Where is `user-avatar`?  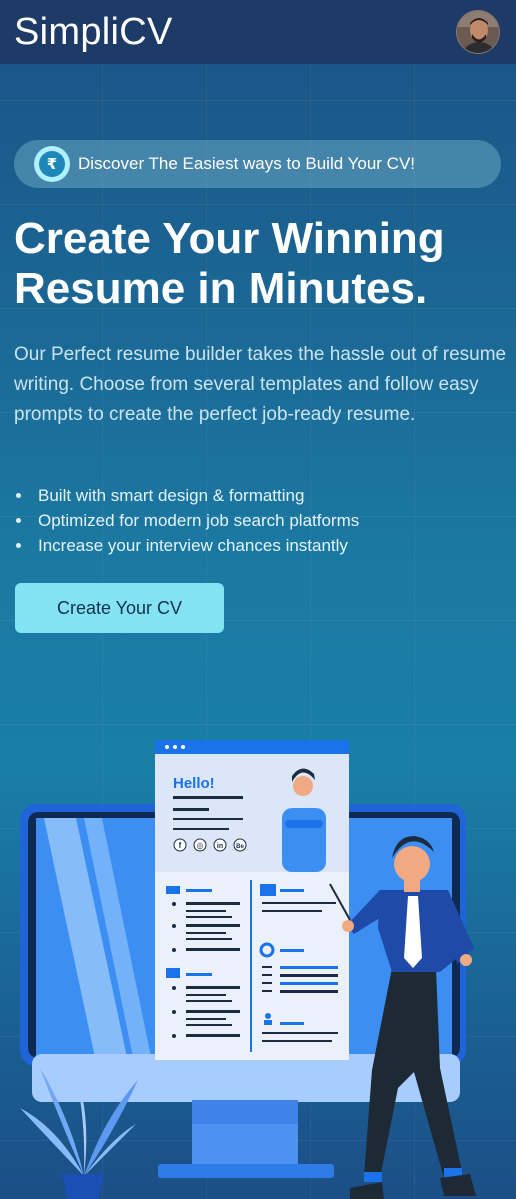 user-avatar is located at coordinates (478, 32).